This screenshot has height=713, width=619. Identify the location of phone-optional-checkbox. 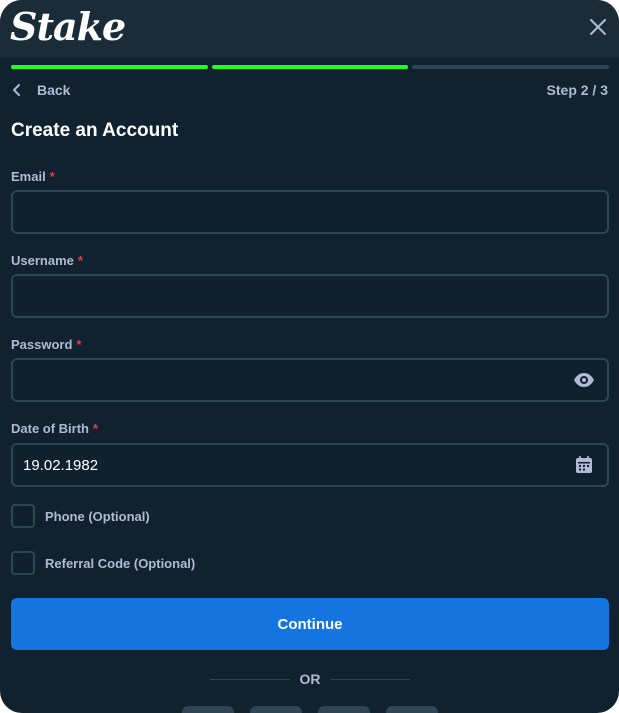
(23, 516).